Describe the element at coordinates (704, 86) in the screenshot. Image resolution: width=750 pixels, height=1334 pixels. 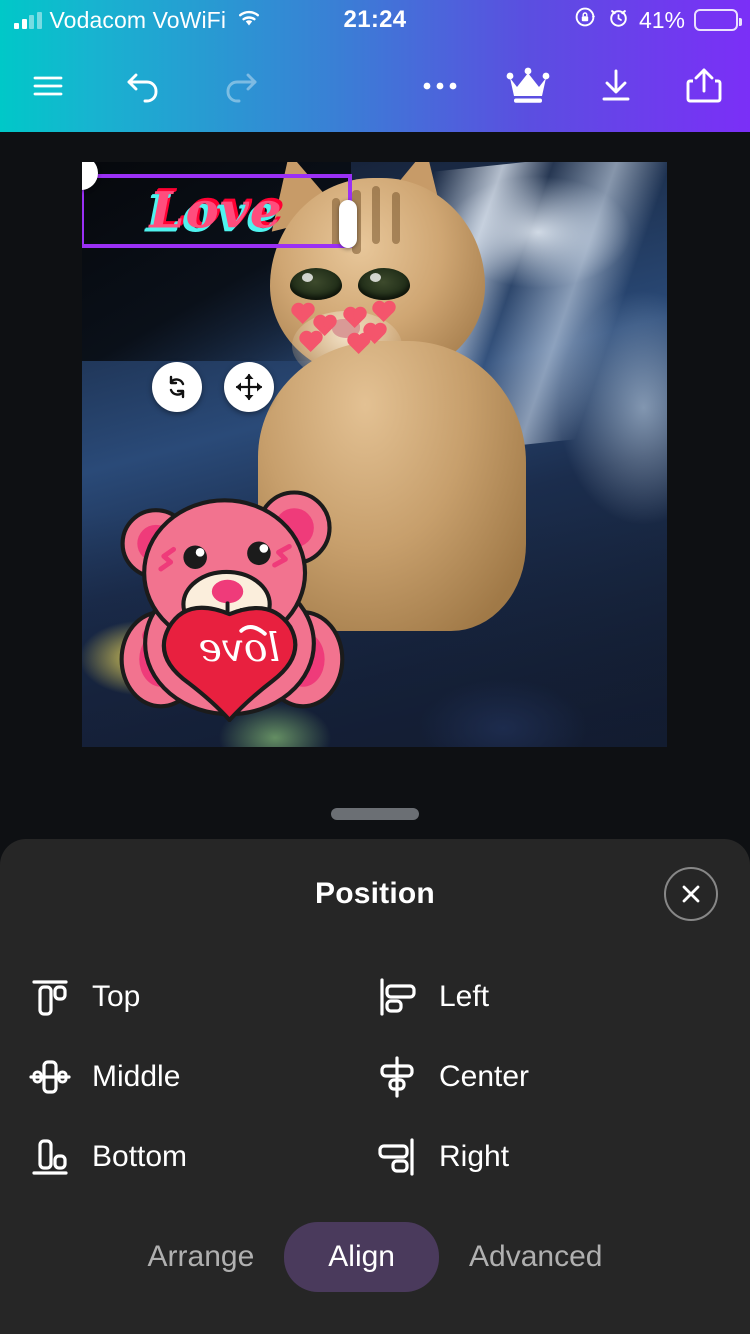
I see `share-button` at that location.